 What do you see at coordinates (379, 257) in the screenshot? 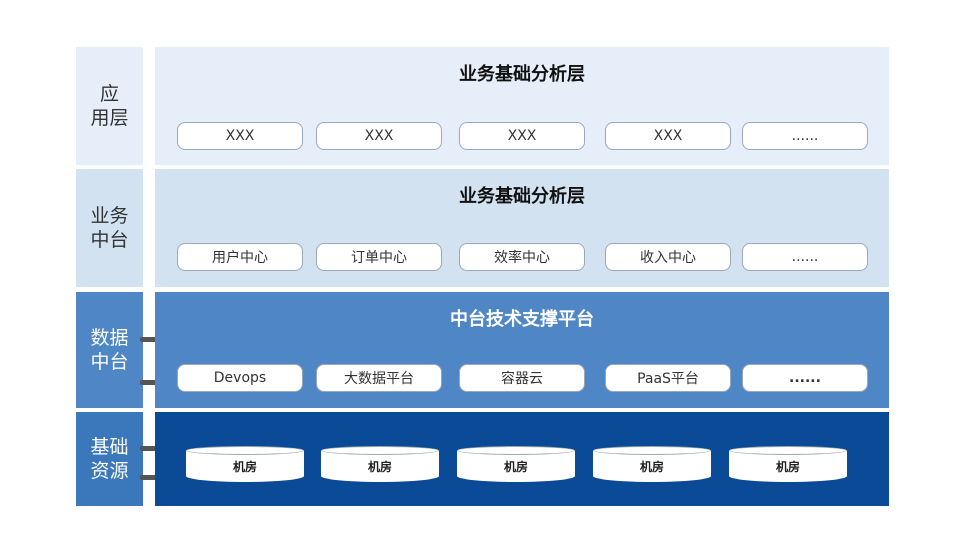
I see `module-box: 订单中心` at bounding box center [379, 257].